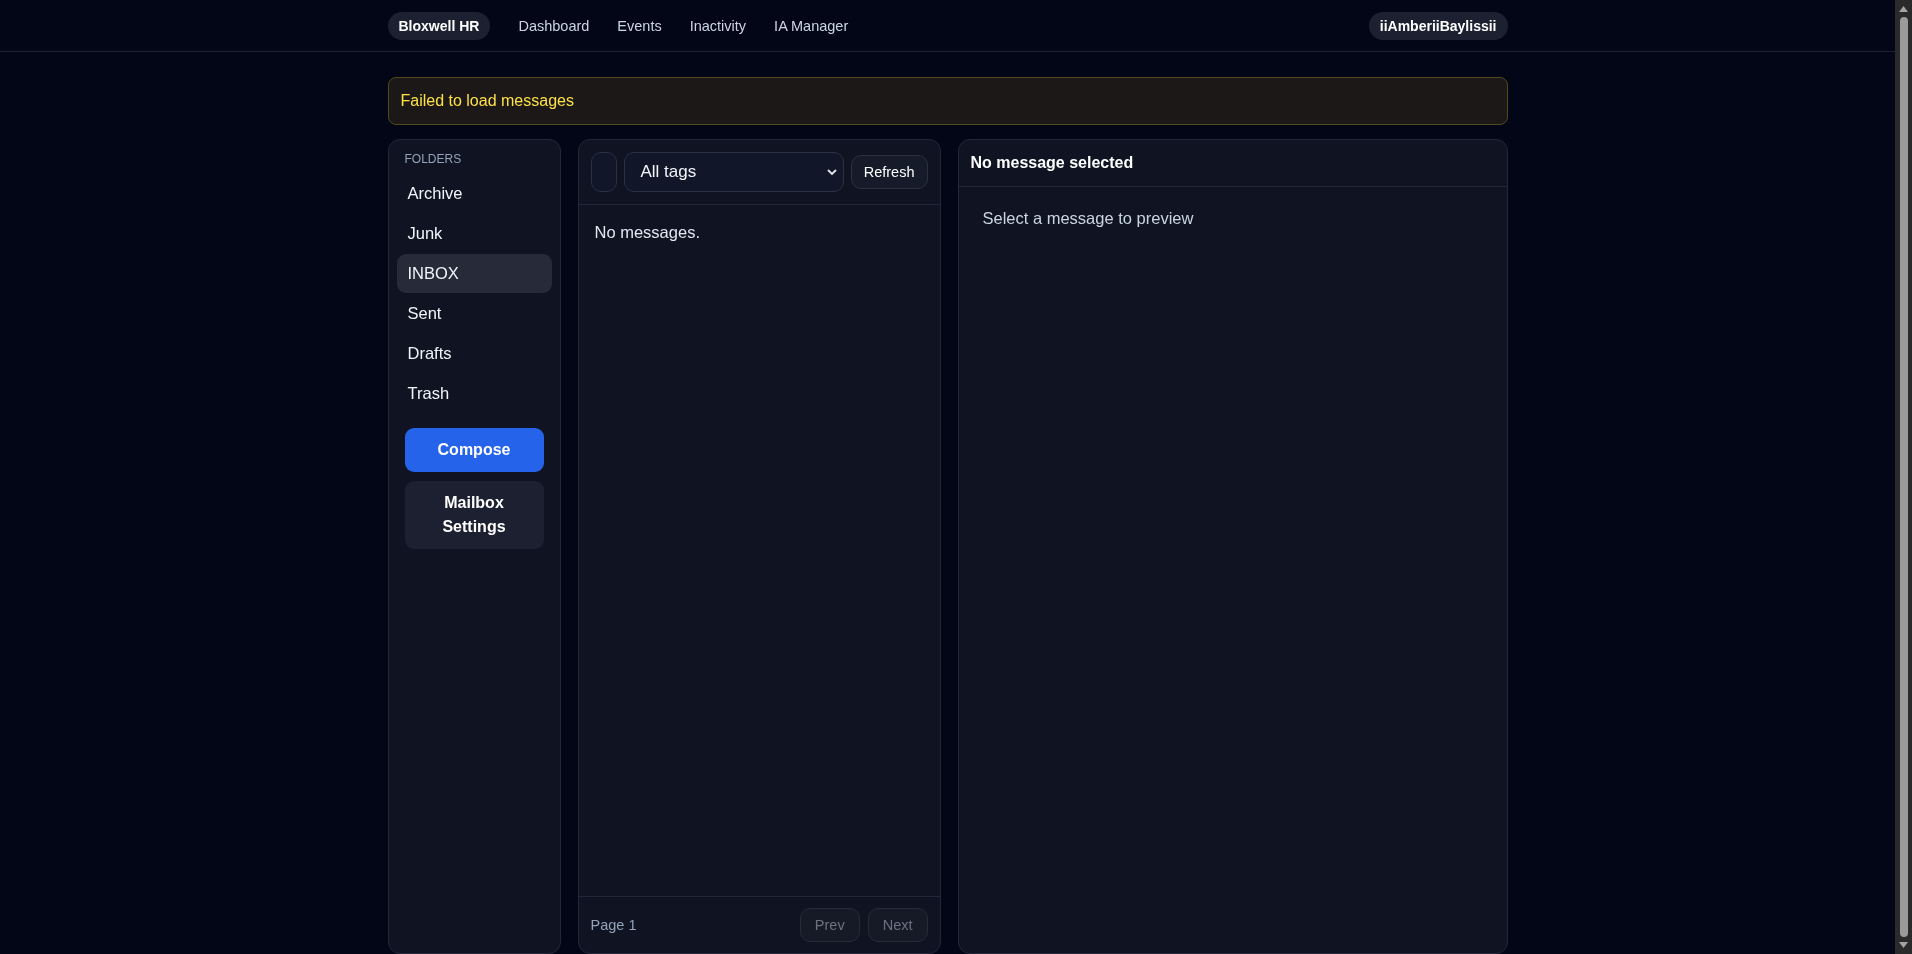 The height and width of the screenshot is (954, 1912). What do you see at coordinates (474, 450) in the screenshot?
I see `compose-button: Compose` at bounding box center [474, 450].